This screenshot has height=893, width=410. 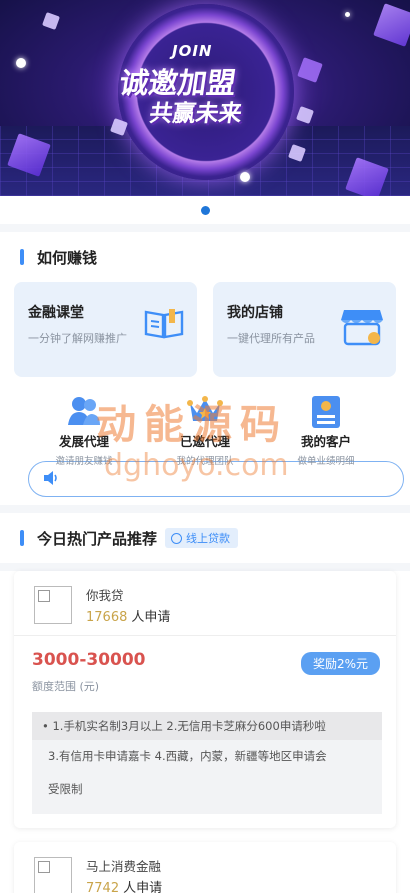 I want to click on grid-item-title: 已邀代理, so click(x=204, y=441).